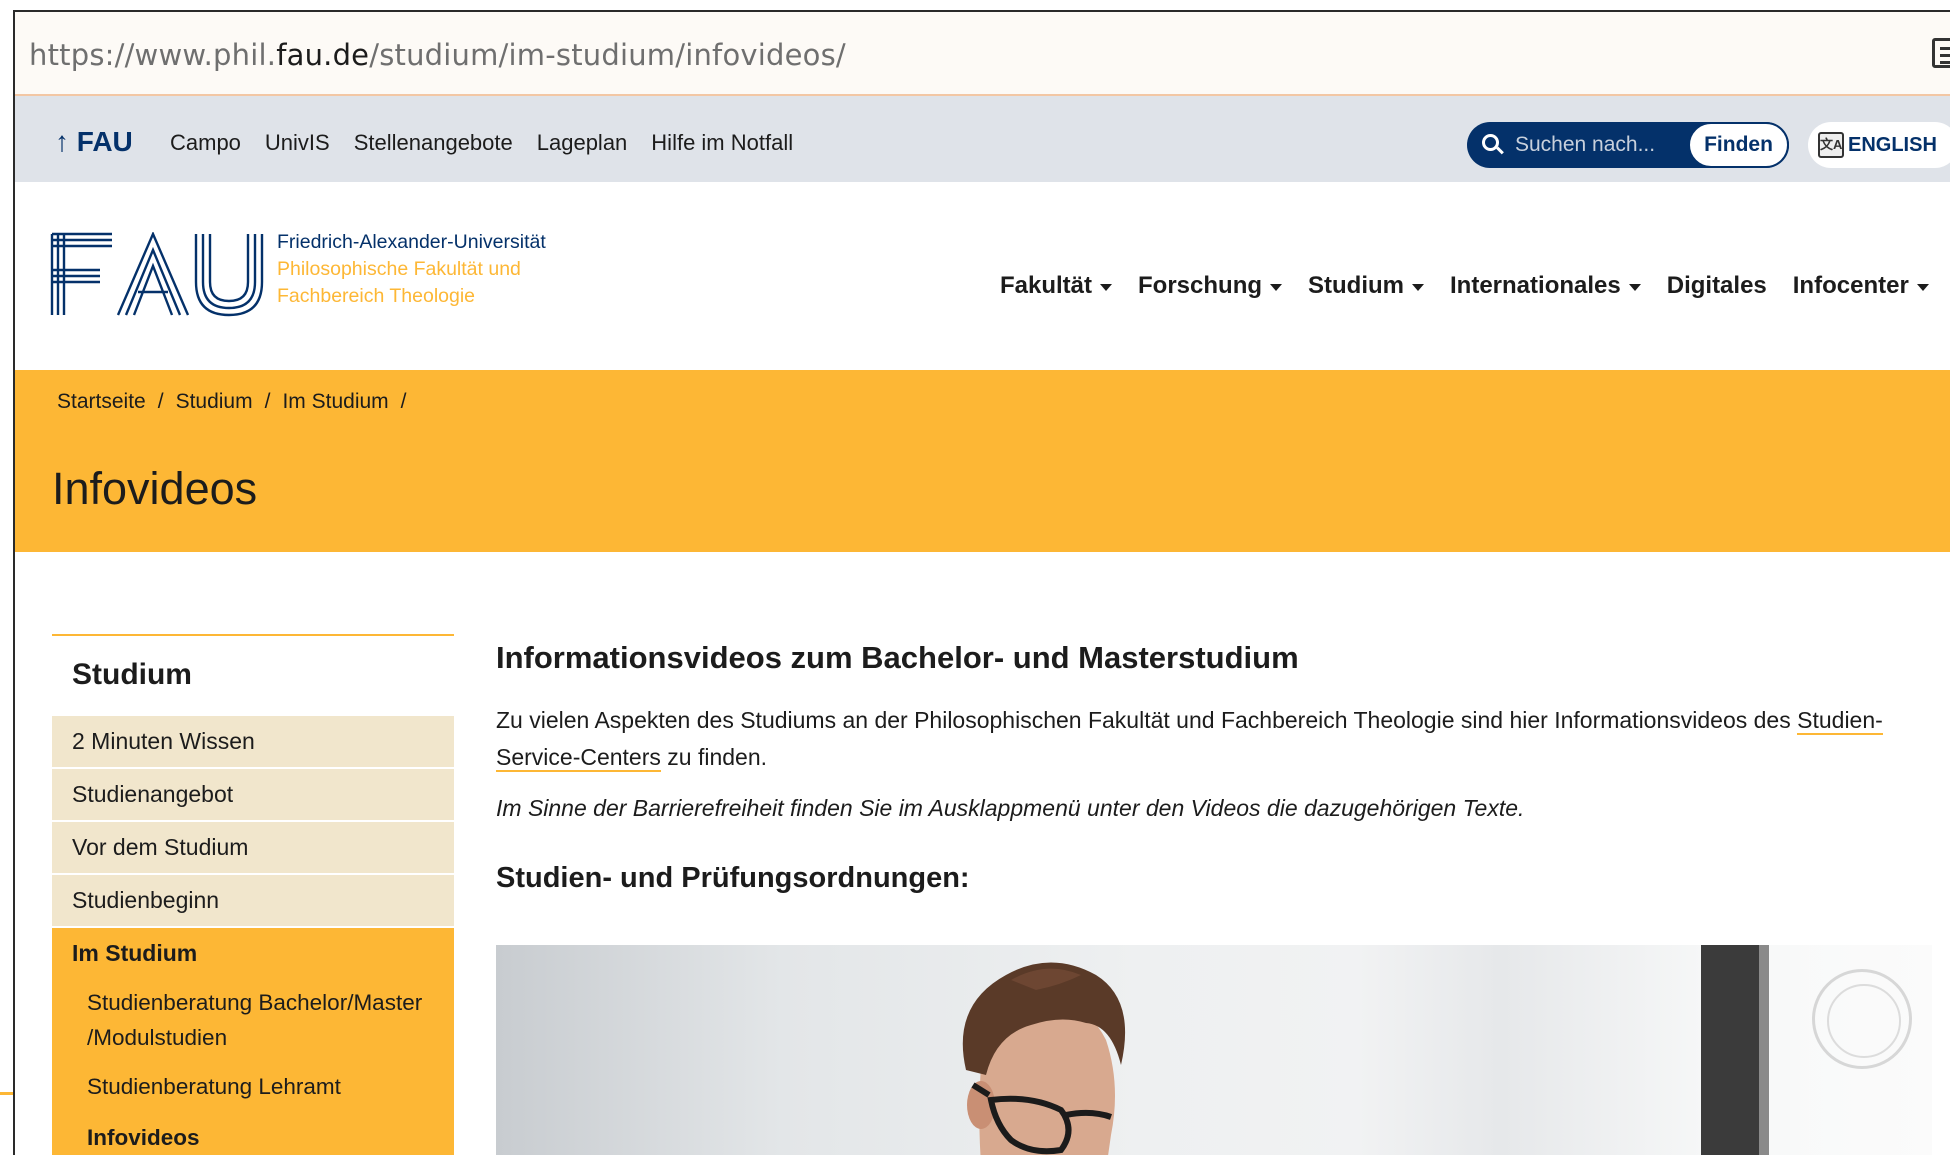  I want to click on language-switch-button: 文A ENGLISH, so click(1879, 145).